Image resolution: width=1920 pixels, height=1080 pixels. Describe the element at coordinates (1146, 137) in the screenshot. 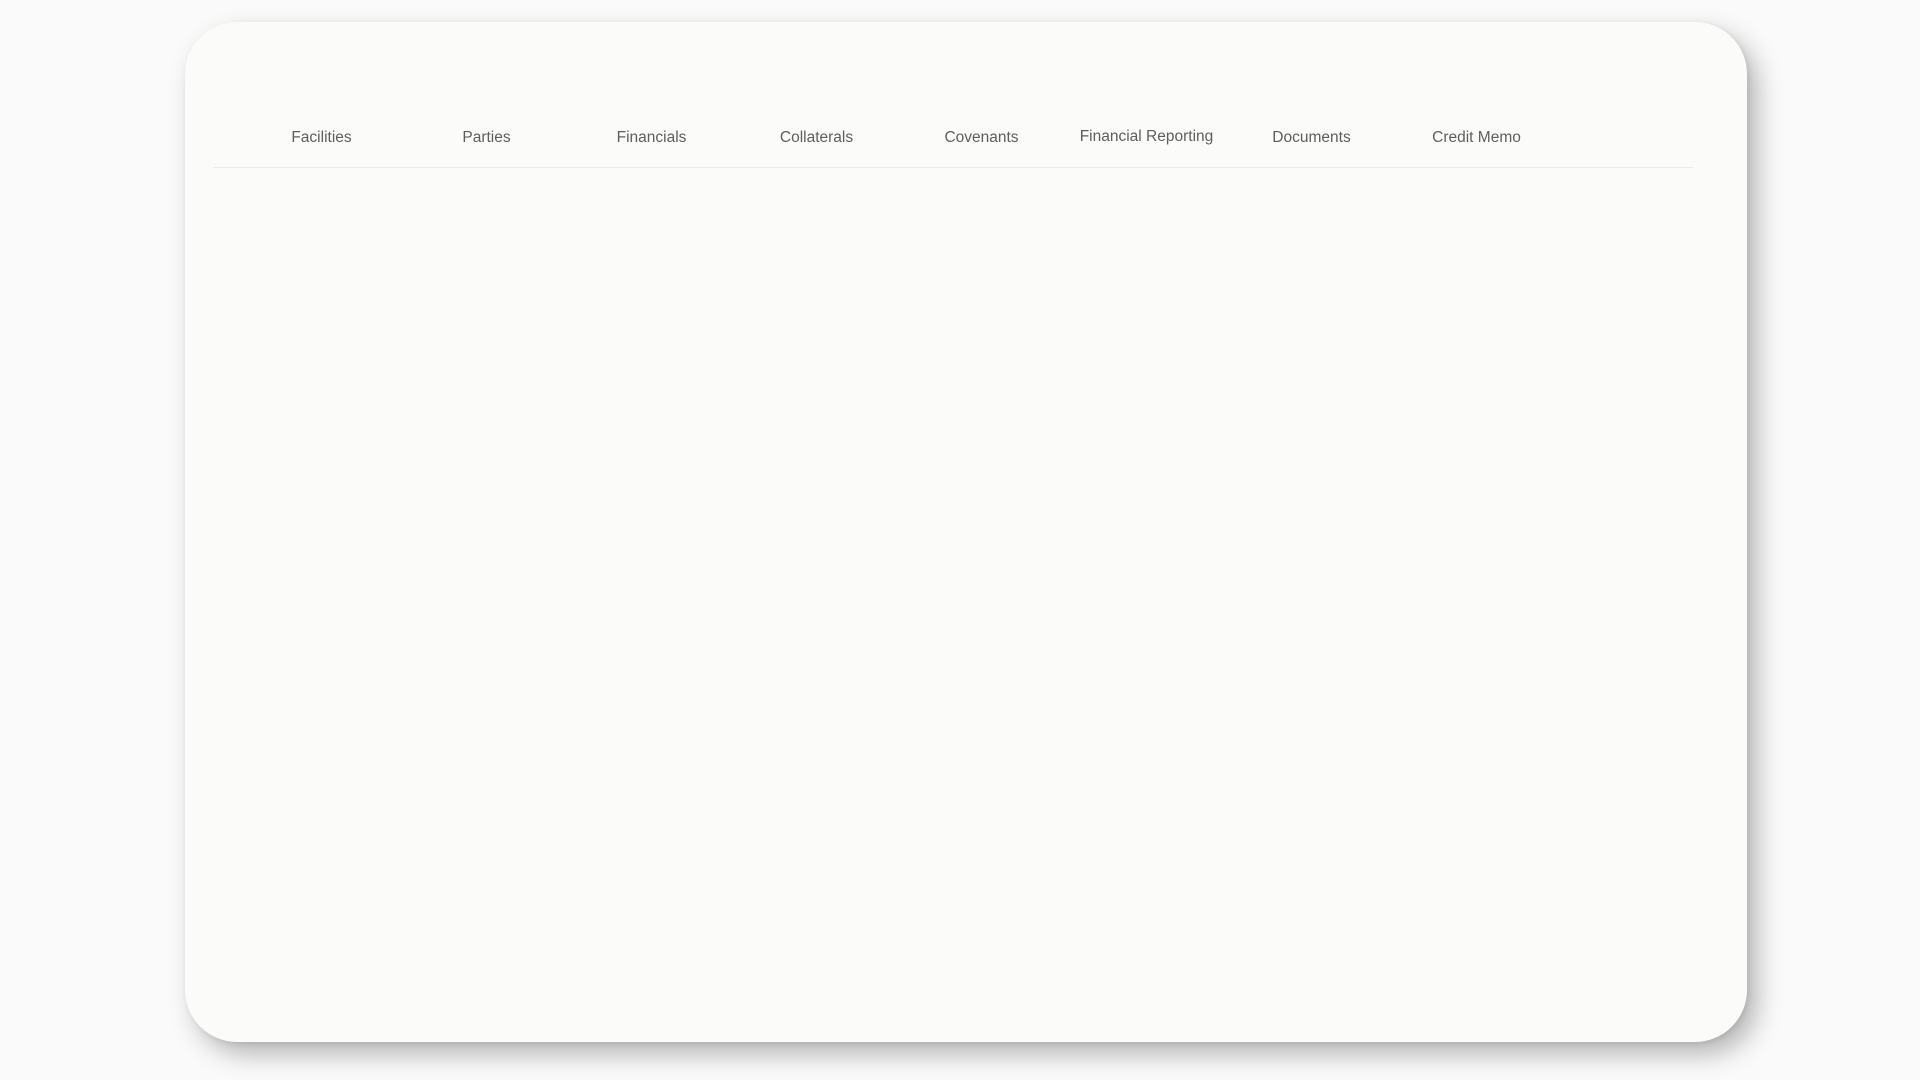

I see `tab-financial-reporting: Financial Reporting` at that location.